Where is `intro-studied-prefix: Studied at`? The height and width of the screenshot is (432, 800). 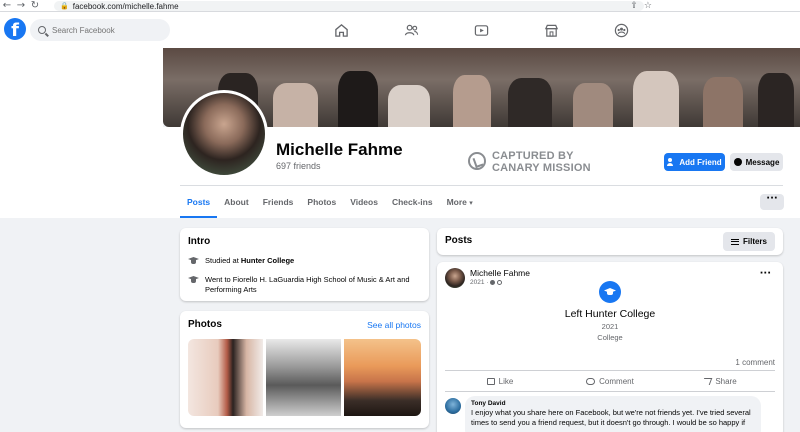
intro-studied-prefix: Studied at is located at coordinates (223, 260).